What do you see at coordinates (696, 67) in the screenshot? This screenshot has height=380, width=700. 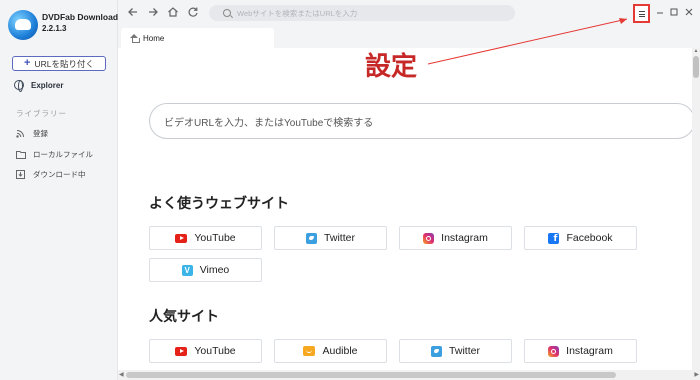 I see `vertical-scroll-thumb` at bounding box center [696, 67].